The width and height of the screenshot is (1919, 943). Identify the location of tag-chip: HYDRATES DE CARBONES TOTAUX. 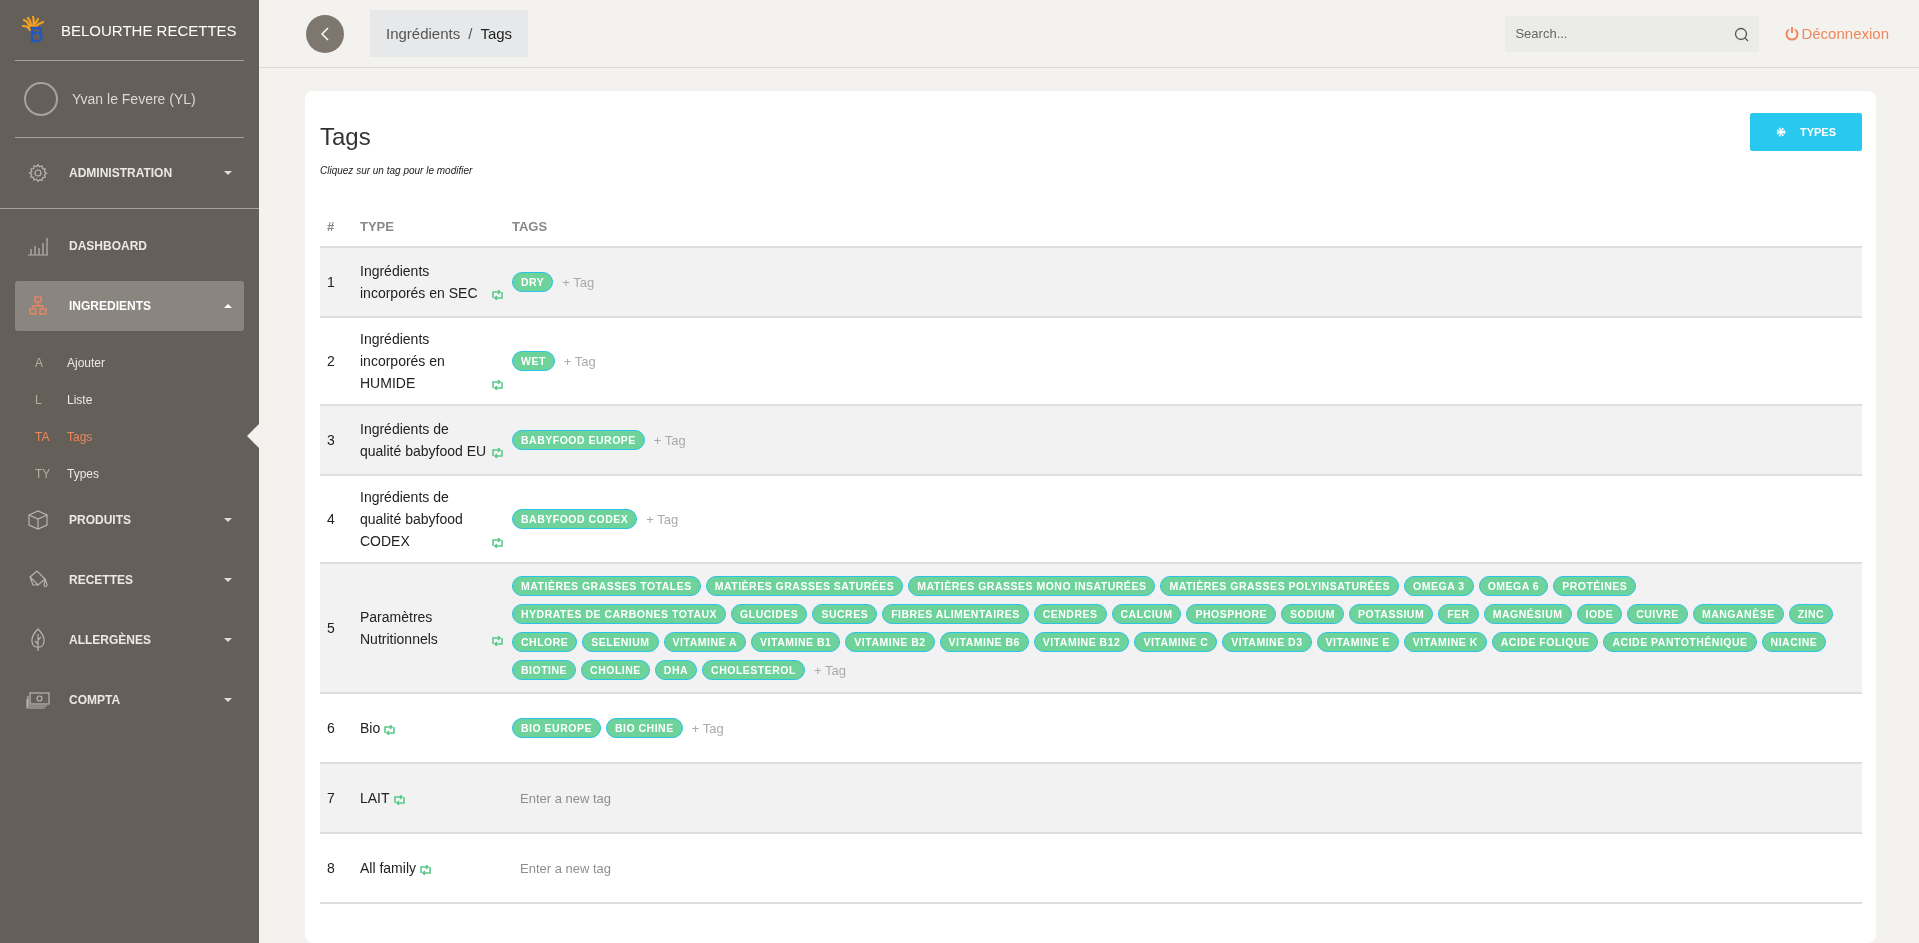
(619, 614).